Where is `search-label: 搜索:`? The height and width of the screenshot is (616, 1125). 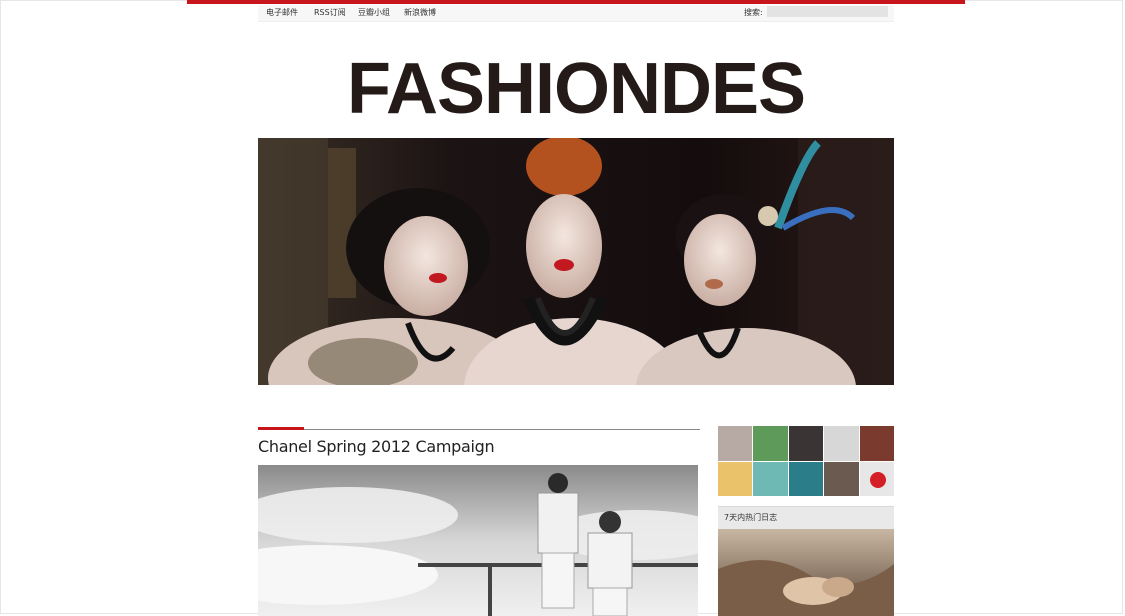
search-label: 搜索: is located at coordinates (753, 12).